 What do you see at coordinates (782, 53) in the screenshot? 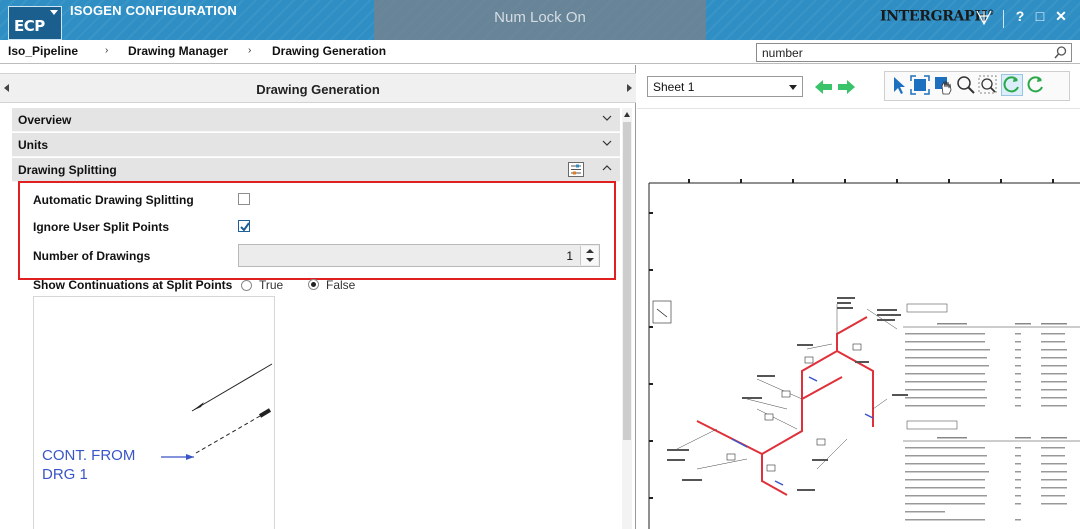
I see `search-input: number` at bounding box center [782, 53].